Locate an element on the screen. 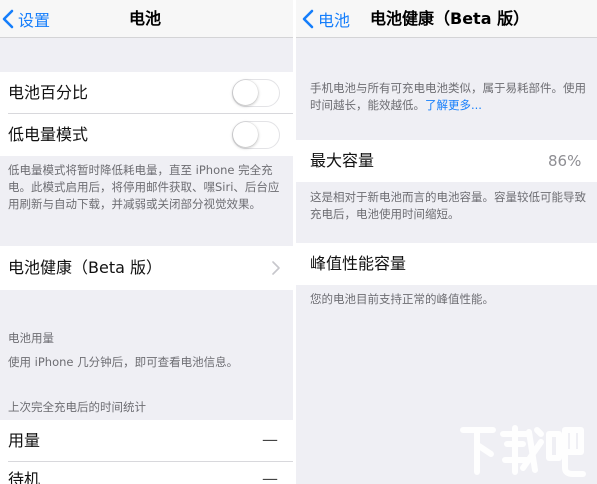 The height and width of the screenshot is (484, 597). back-button-settings: 设置 is located at coordinates (26, 19).